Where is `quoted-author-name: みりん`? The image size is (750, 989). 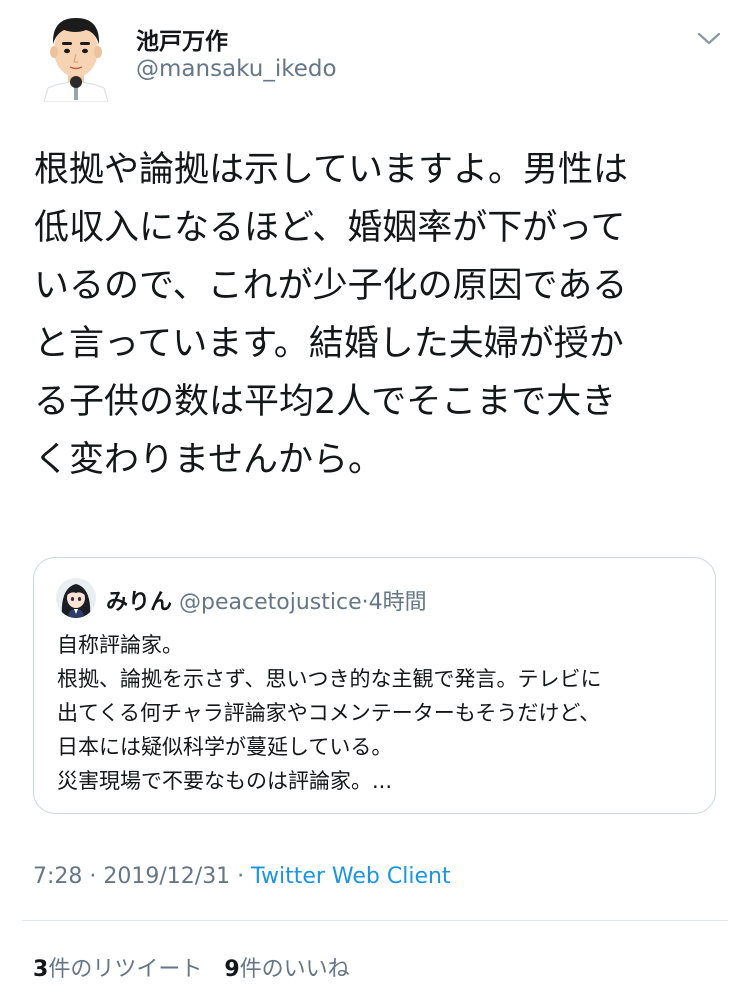 quoted-author-name: みりん is located at coordinates (139, 602).